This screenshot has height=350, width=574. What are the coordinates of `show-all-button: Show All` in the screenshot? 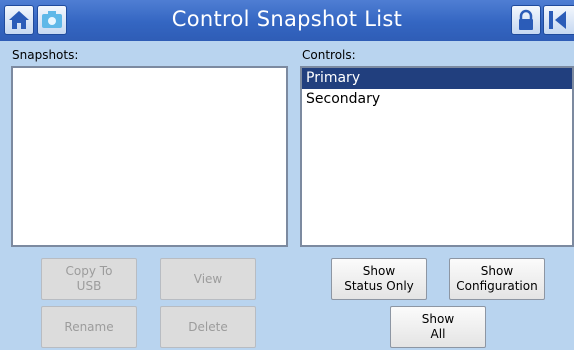 It's located at (438, 327).